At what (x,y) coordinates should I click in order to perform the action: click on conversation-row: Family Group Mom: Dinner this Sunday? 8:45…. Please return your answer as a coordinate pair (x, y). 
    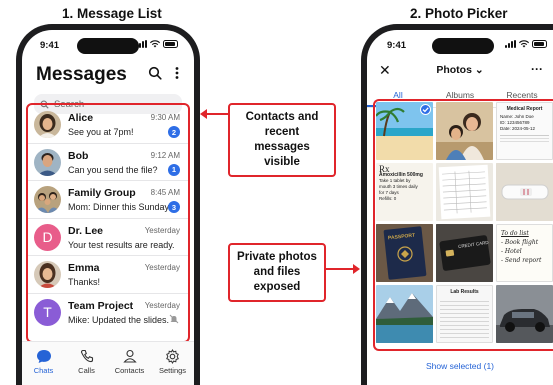
    Looking at the image, I should click on (108, 200).